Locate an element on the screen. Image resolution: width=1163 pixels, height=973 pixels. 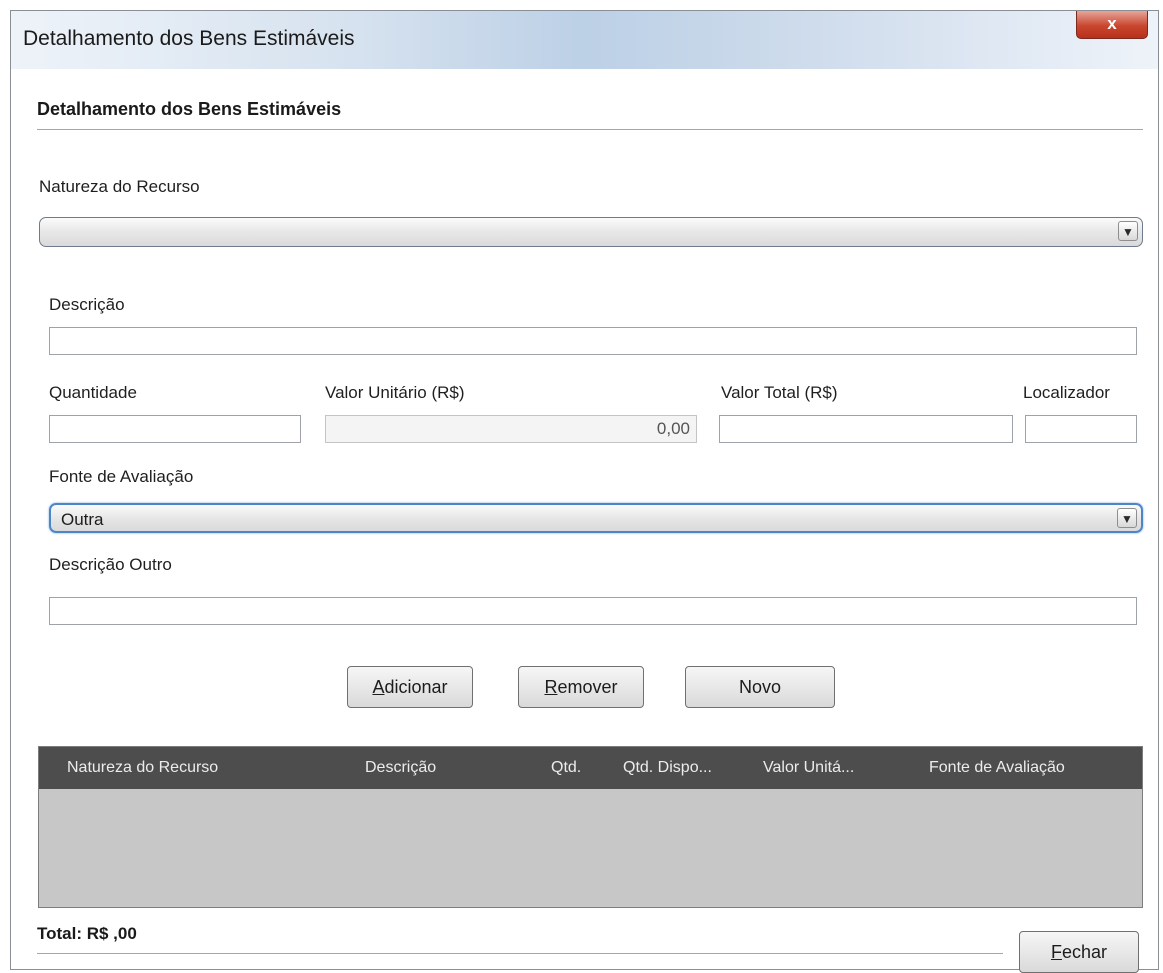
section-title: Detalhamento dos Bens Estimáveis is located at coordinates (189, 109).